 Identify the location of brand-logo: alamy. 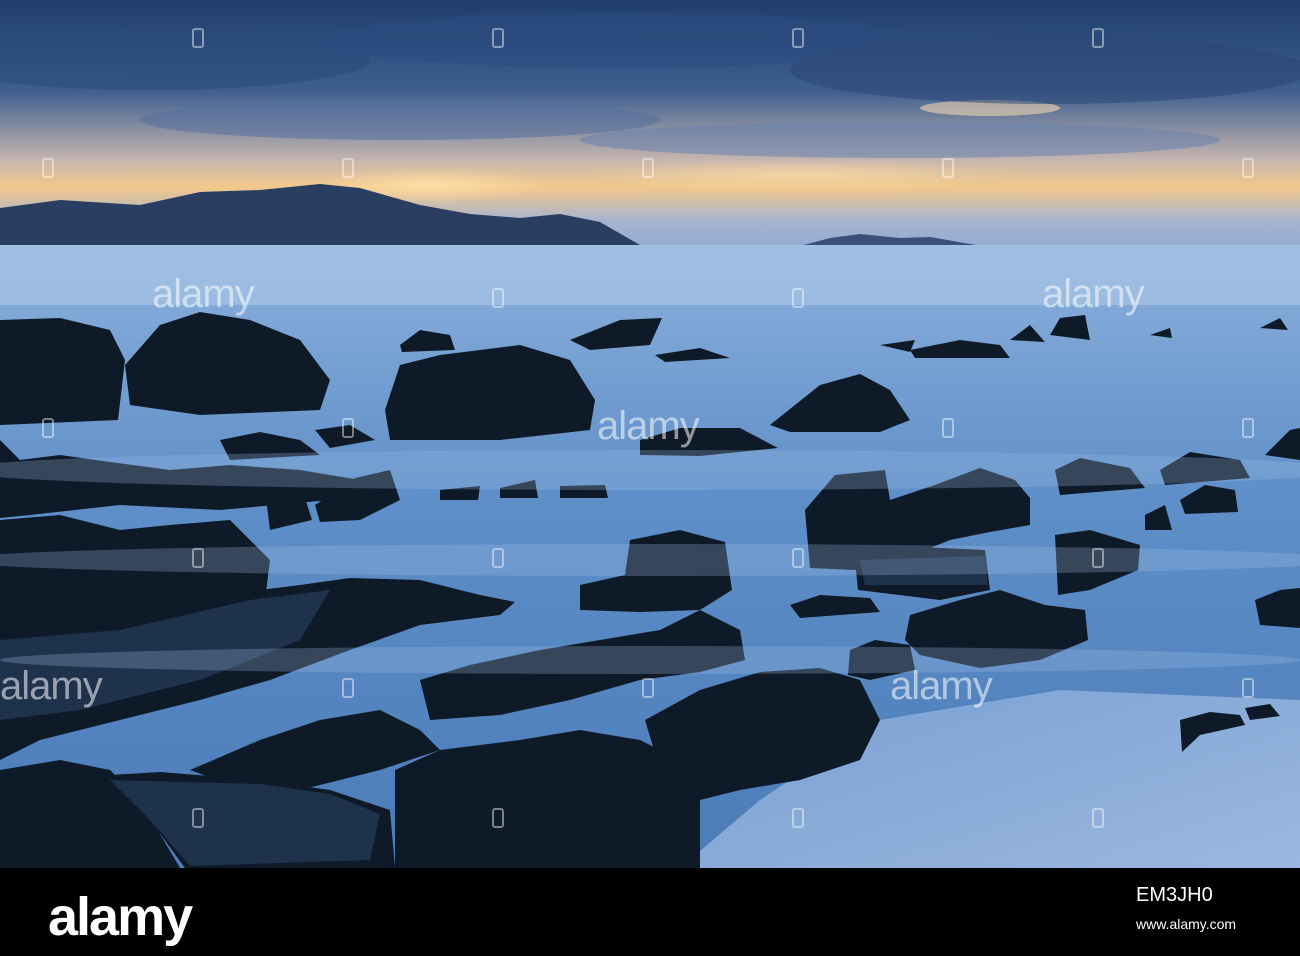
(120, 917).